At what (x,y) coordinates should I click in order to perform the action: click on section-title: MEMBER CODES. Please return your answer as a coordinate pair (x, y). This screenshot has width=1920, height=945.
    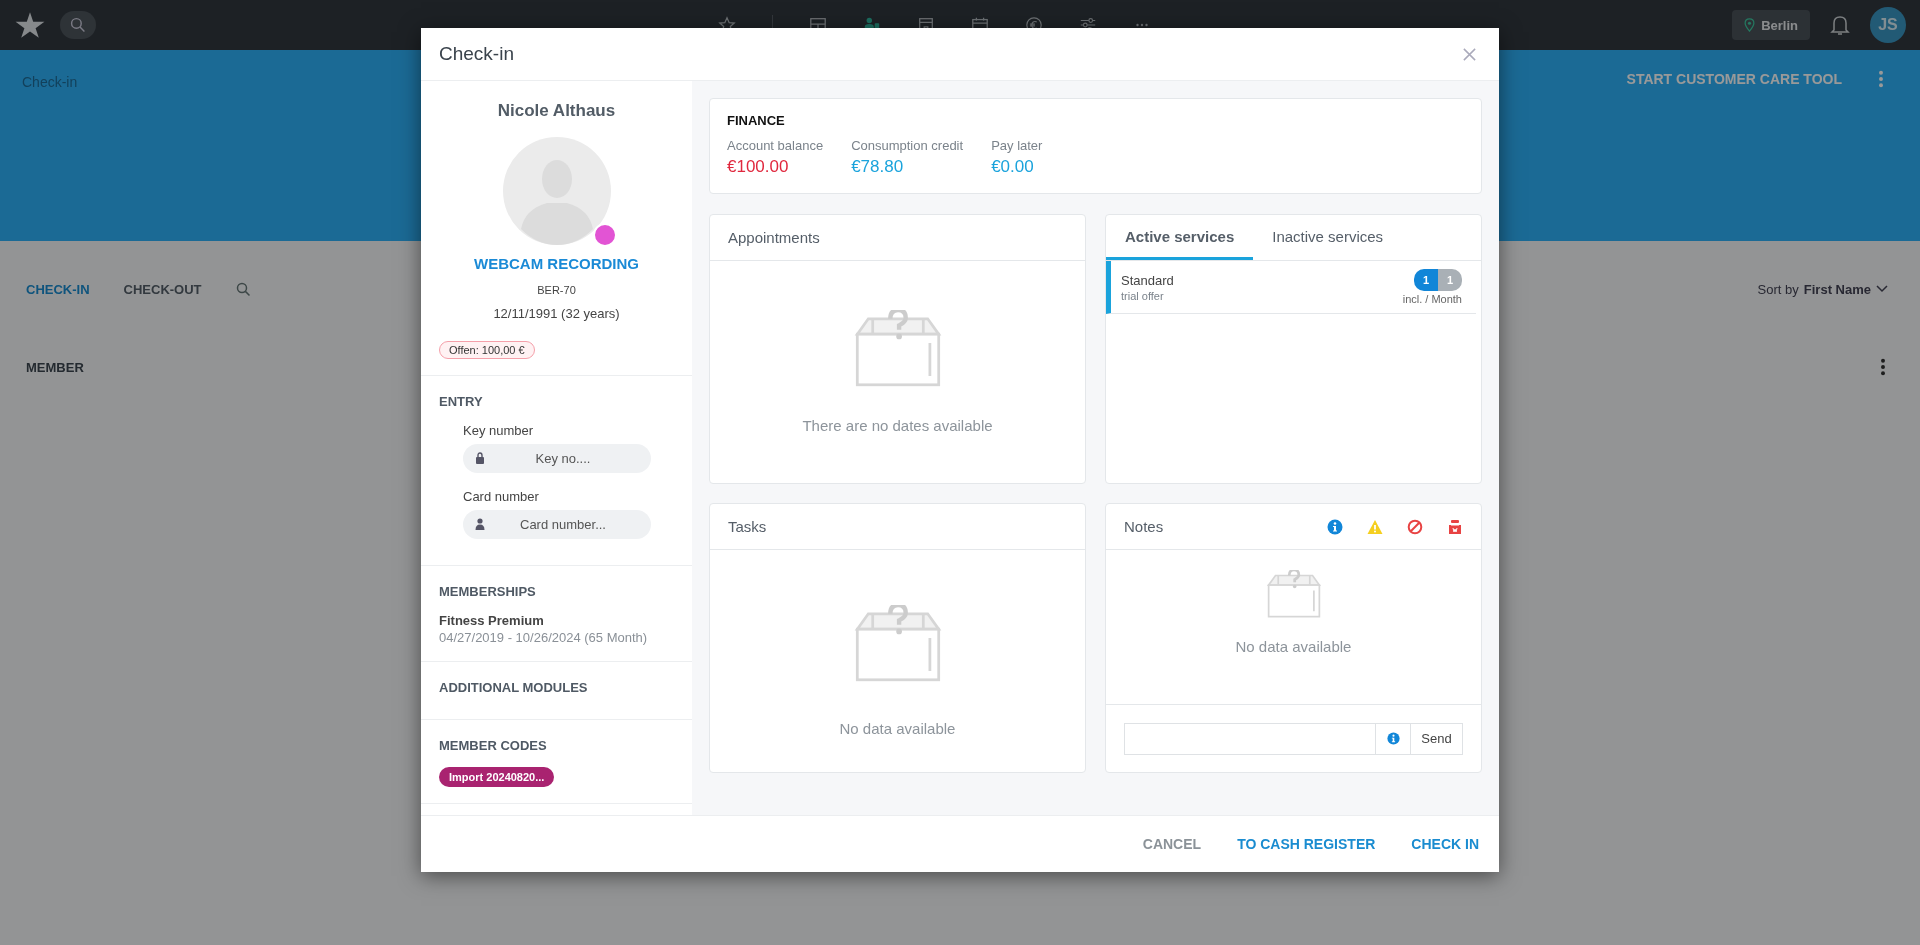
    Looking at the image, I should click on (493, 745).